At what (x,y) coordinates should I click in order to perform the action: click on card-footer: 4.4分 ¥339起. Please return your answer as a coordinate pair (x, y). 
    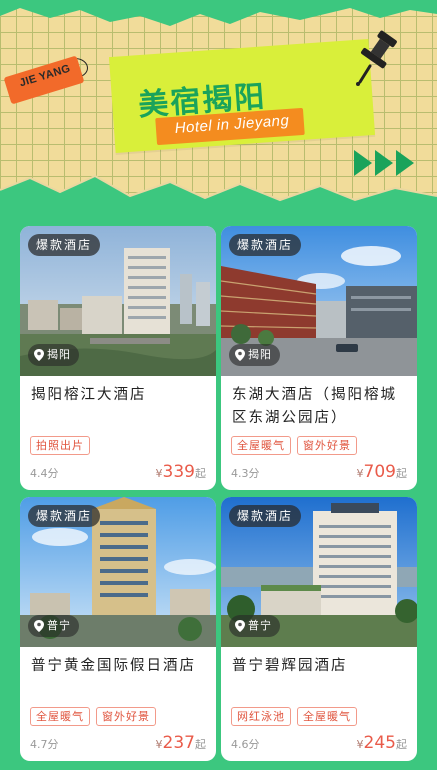
    Looking at the image, I should click on (118, 472).